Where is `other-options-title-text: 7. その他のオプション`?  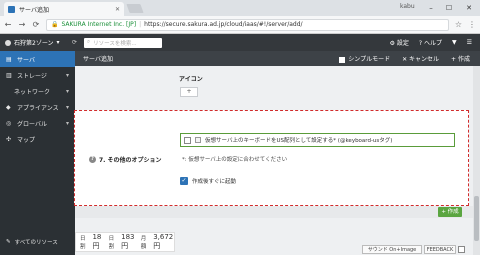
other-options-title-text: 7. その他のオプション is located at coordinates (130, 160).